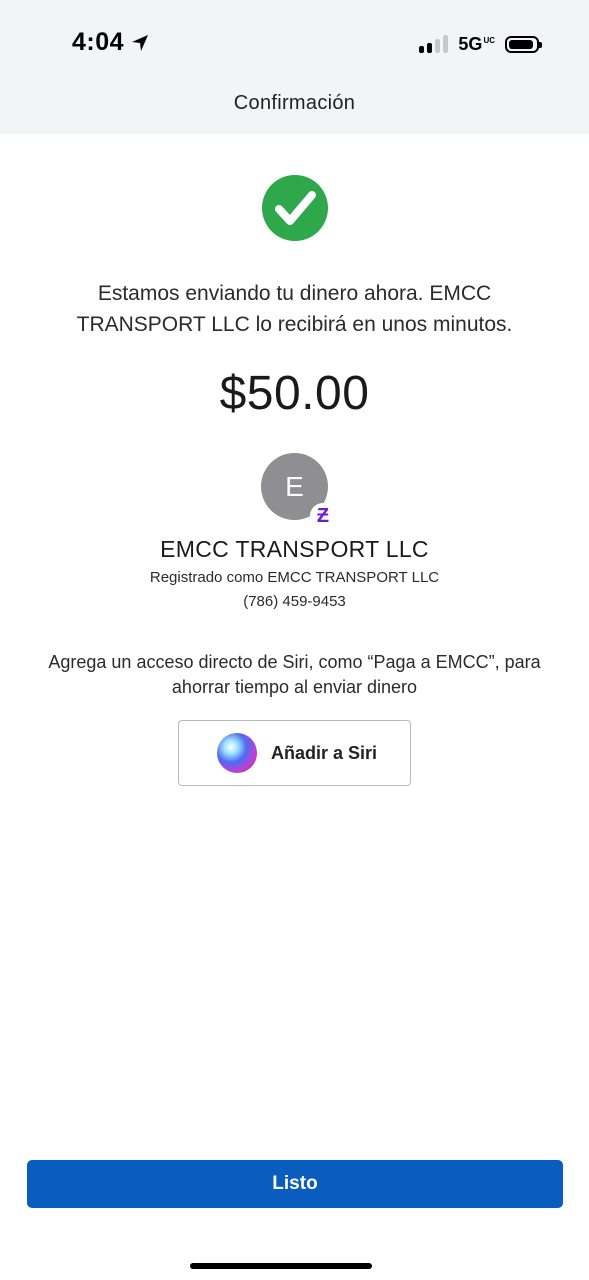  Describe the element at coordinates (294, 601) in the screenshot. I see `recipient-phone: (786) 459-9453` at that location.